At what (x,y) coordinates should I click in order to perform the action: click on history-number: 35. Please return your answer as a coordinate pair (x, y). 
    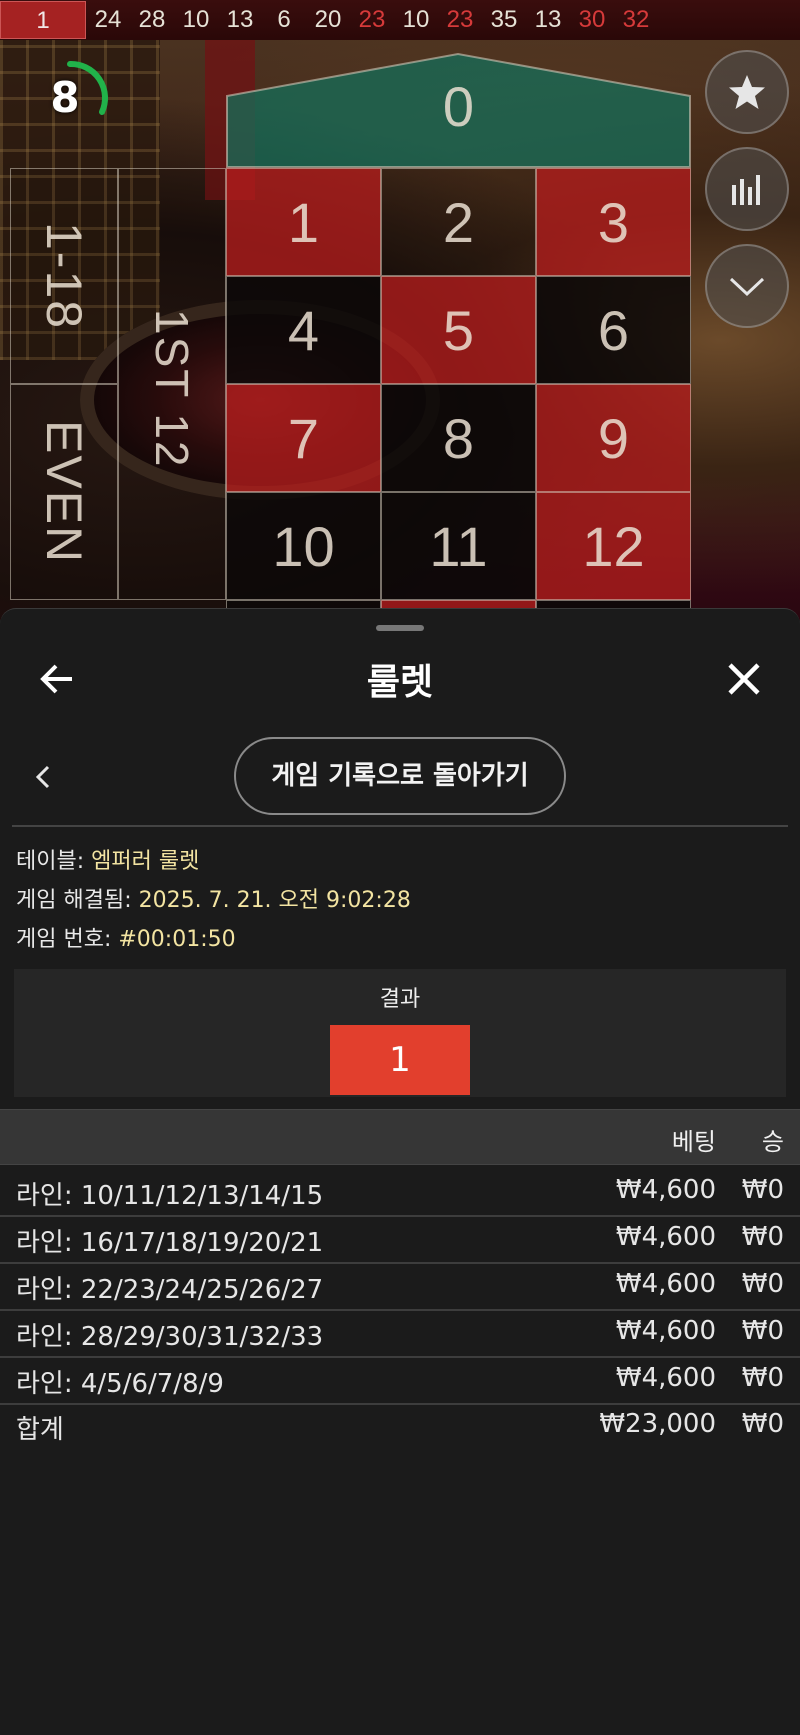
    Looking at the image, I should click on (504, 19).